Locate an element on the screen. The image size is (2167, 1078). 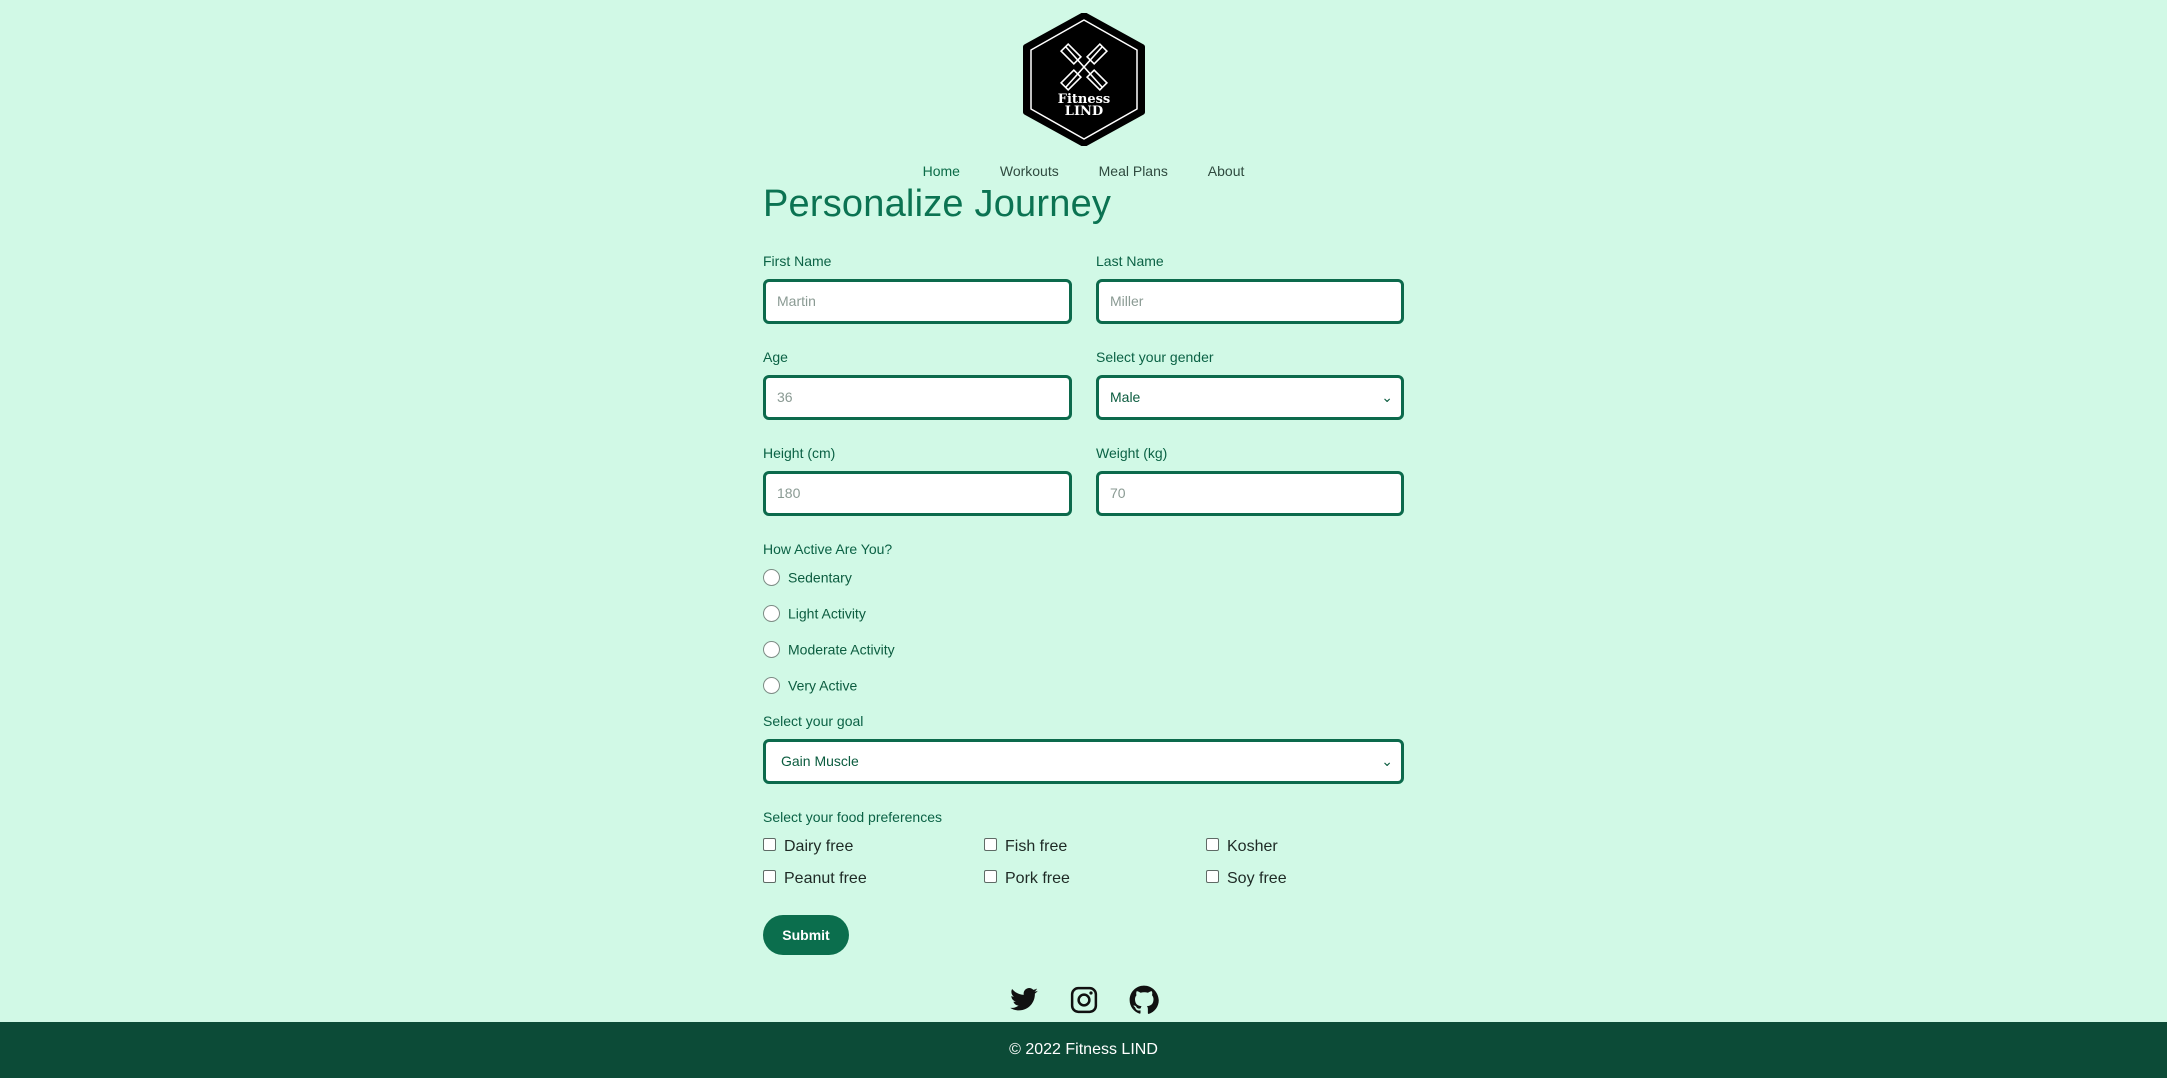
checkbox-pork-free: Pork free is located at coordinates (1027, 879).